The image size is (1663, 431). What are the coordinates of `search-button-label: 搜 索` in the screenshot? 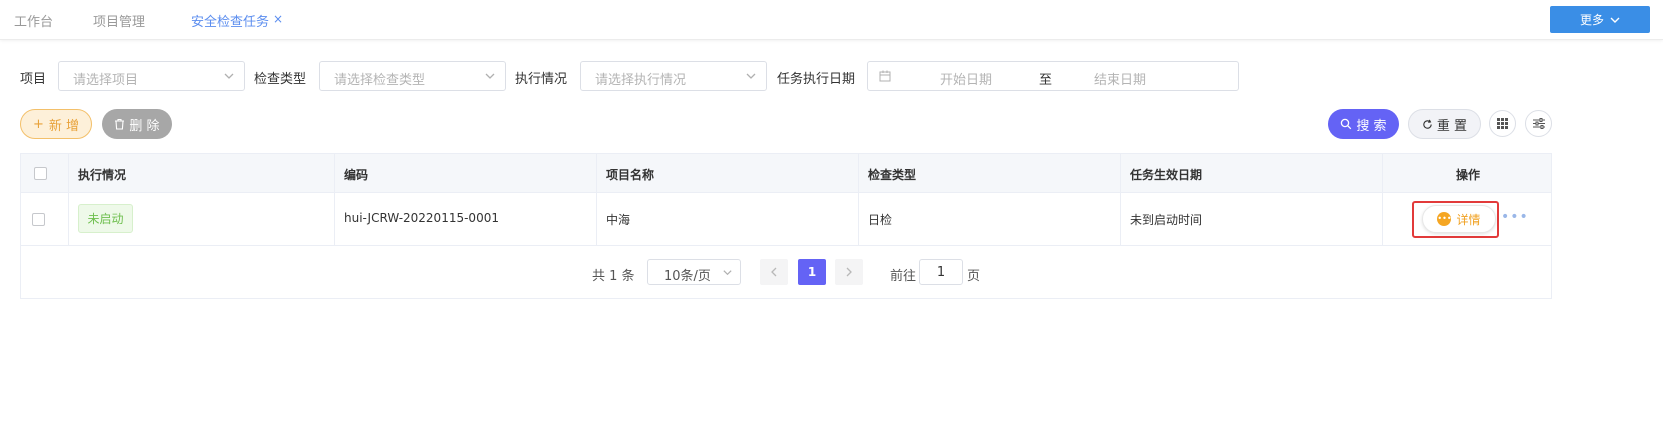 It's located at (1371, 126).